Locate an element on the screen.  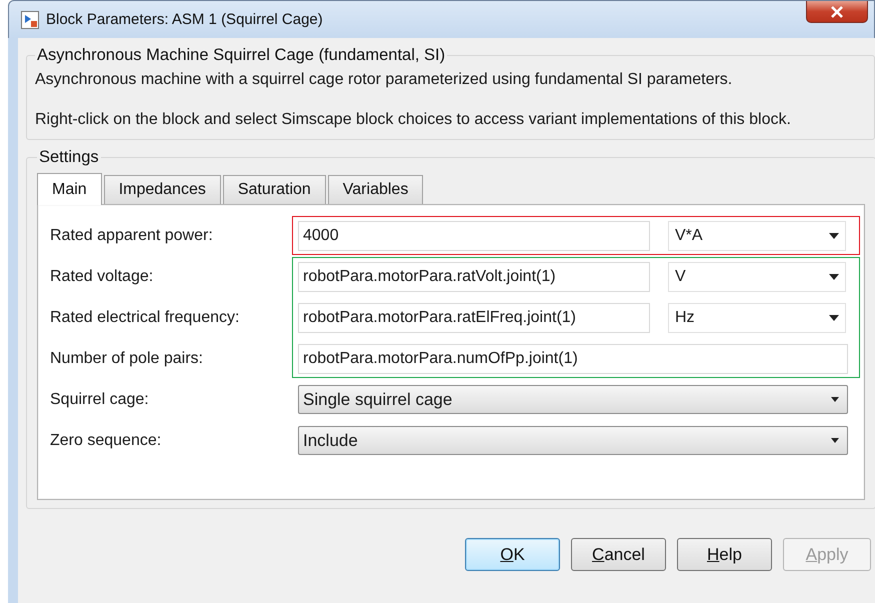
tab: Saturation is located at coordinates (274, 189).